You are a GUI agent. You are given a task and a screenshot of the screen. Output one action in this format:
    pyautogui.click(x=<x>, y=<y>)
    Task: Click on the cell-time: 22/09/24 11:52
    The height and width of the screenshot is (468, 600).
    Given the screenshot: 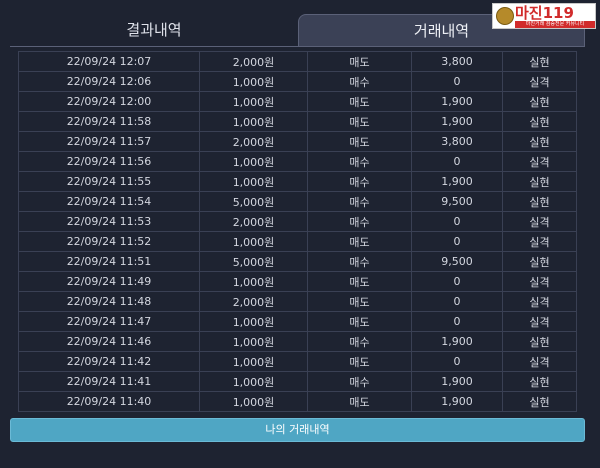 What is the action you would take?
    pyautogui.click(x=109, y=241)
    